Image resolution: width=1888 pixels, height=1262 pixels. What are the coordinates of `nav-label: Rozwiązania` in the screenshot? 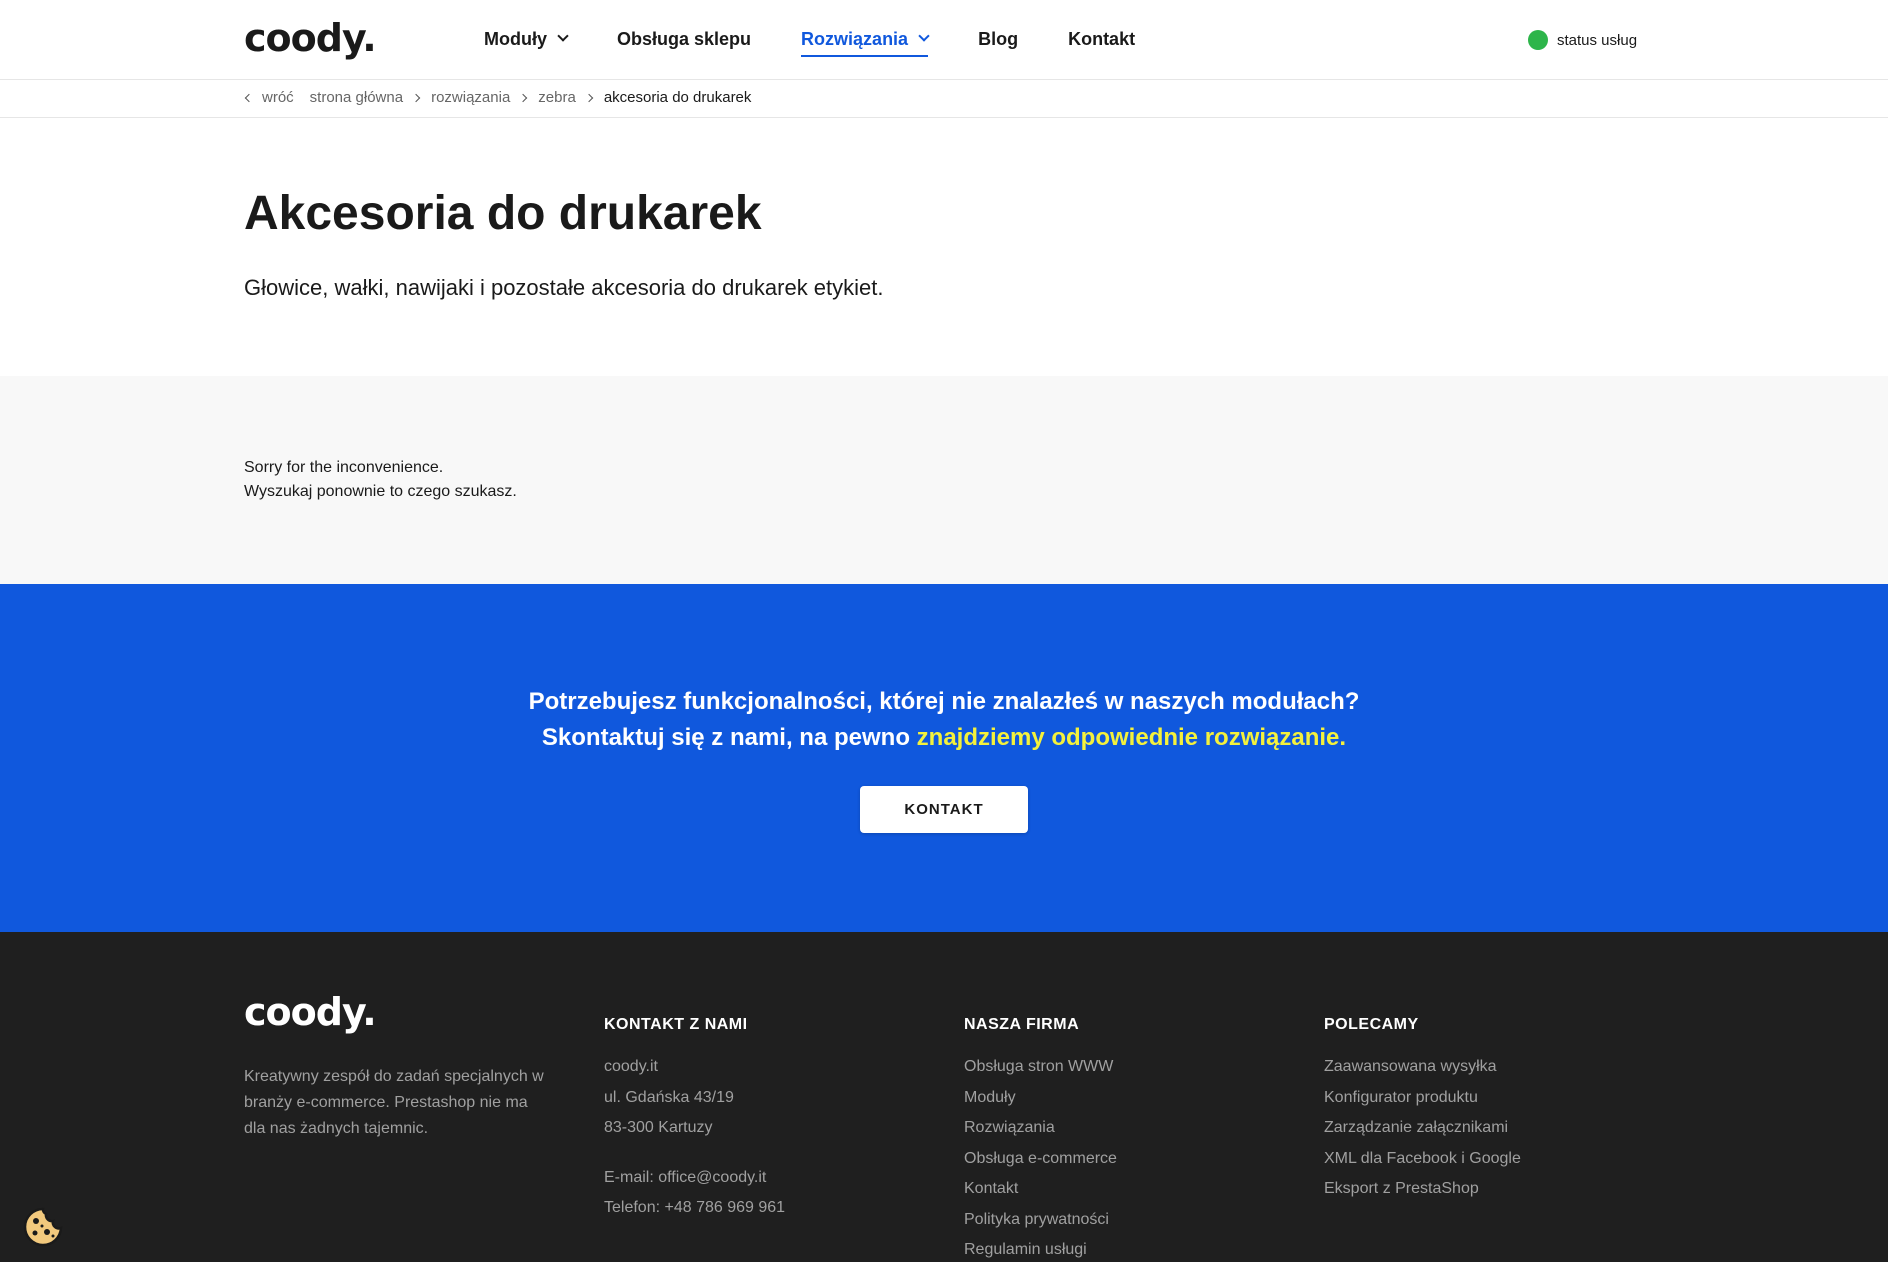 It's located at (855, 39).